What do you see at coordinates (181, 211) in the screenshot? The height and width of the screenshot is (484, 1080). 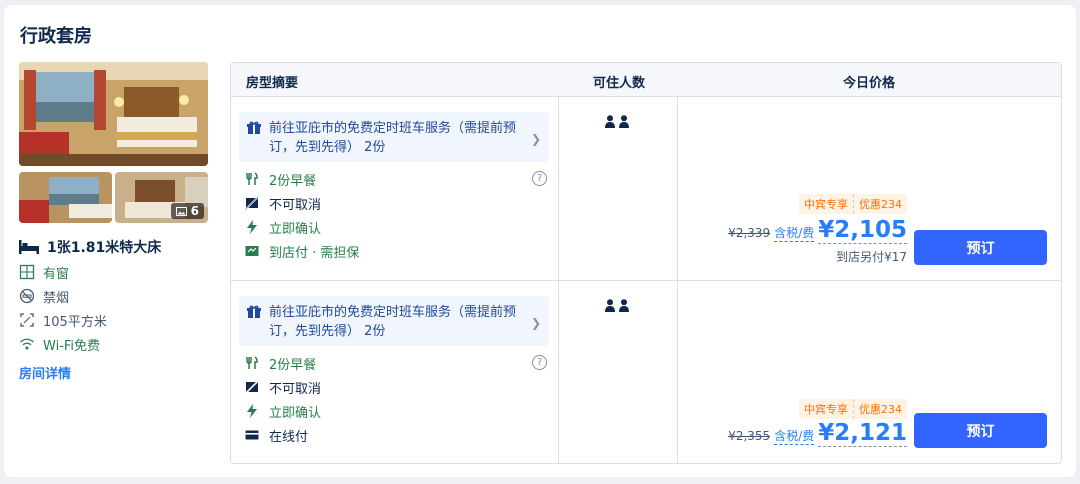 I see `image-icon` at bounding box center [181, 211].